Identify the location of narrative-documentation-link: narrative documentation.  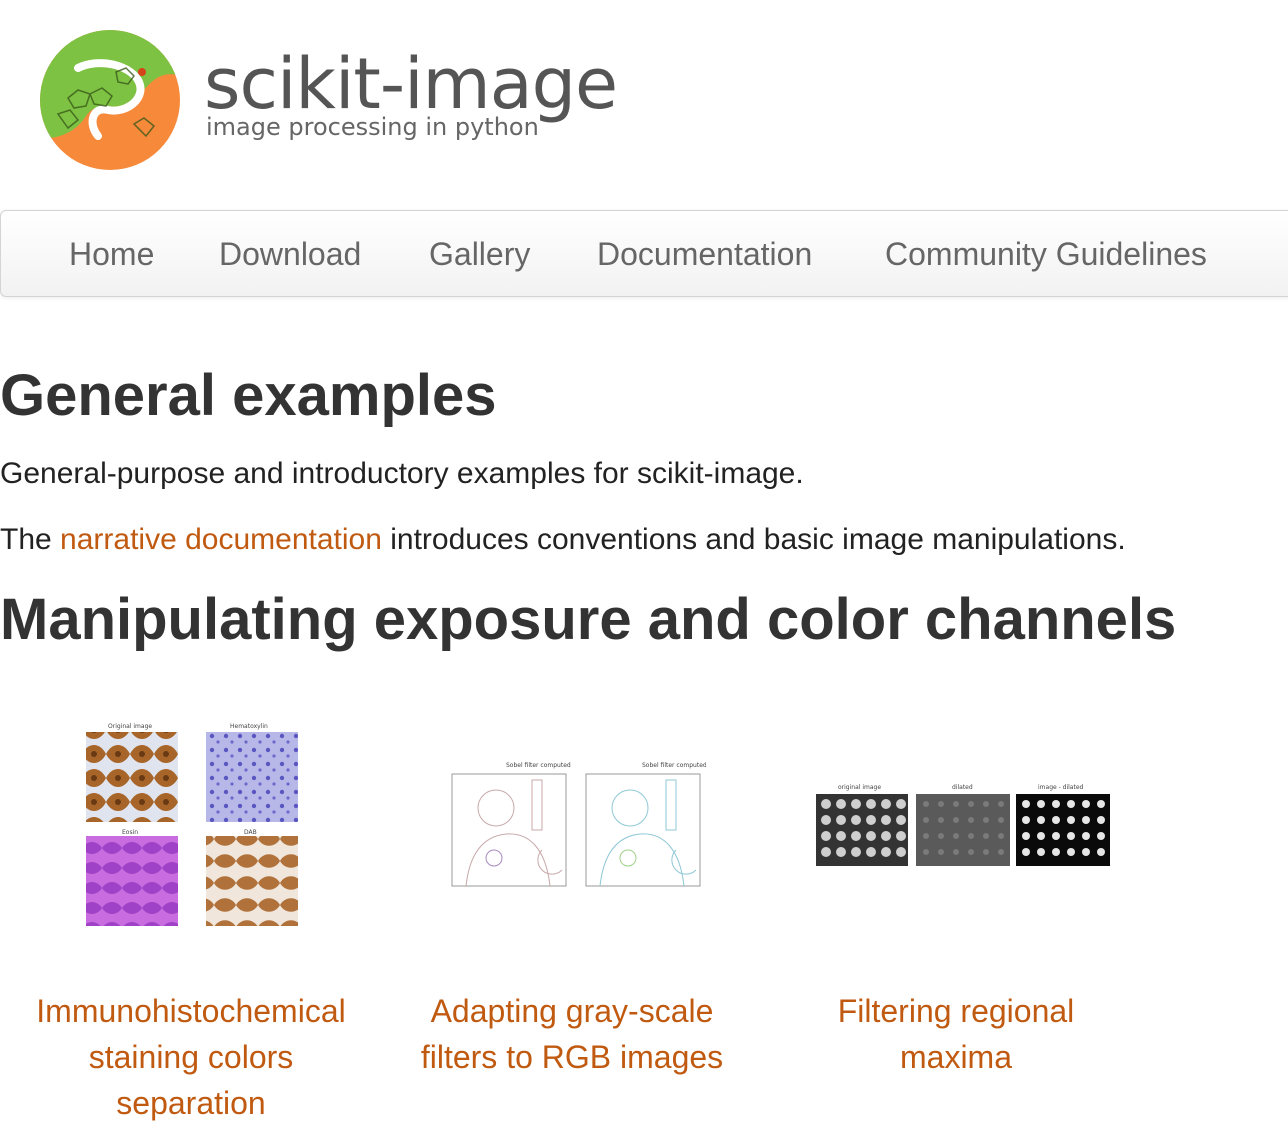
(221, 539).